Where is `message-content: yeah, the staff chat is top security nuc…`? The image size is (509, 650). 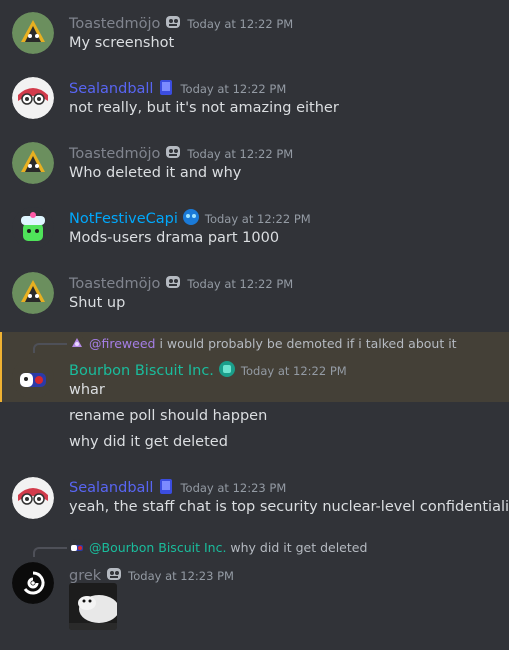
message-content: yeah, the staff chat is top security nuc… is located at coordinates (289, 507).